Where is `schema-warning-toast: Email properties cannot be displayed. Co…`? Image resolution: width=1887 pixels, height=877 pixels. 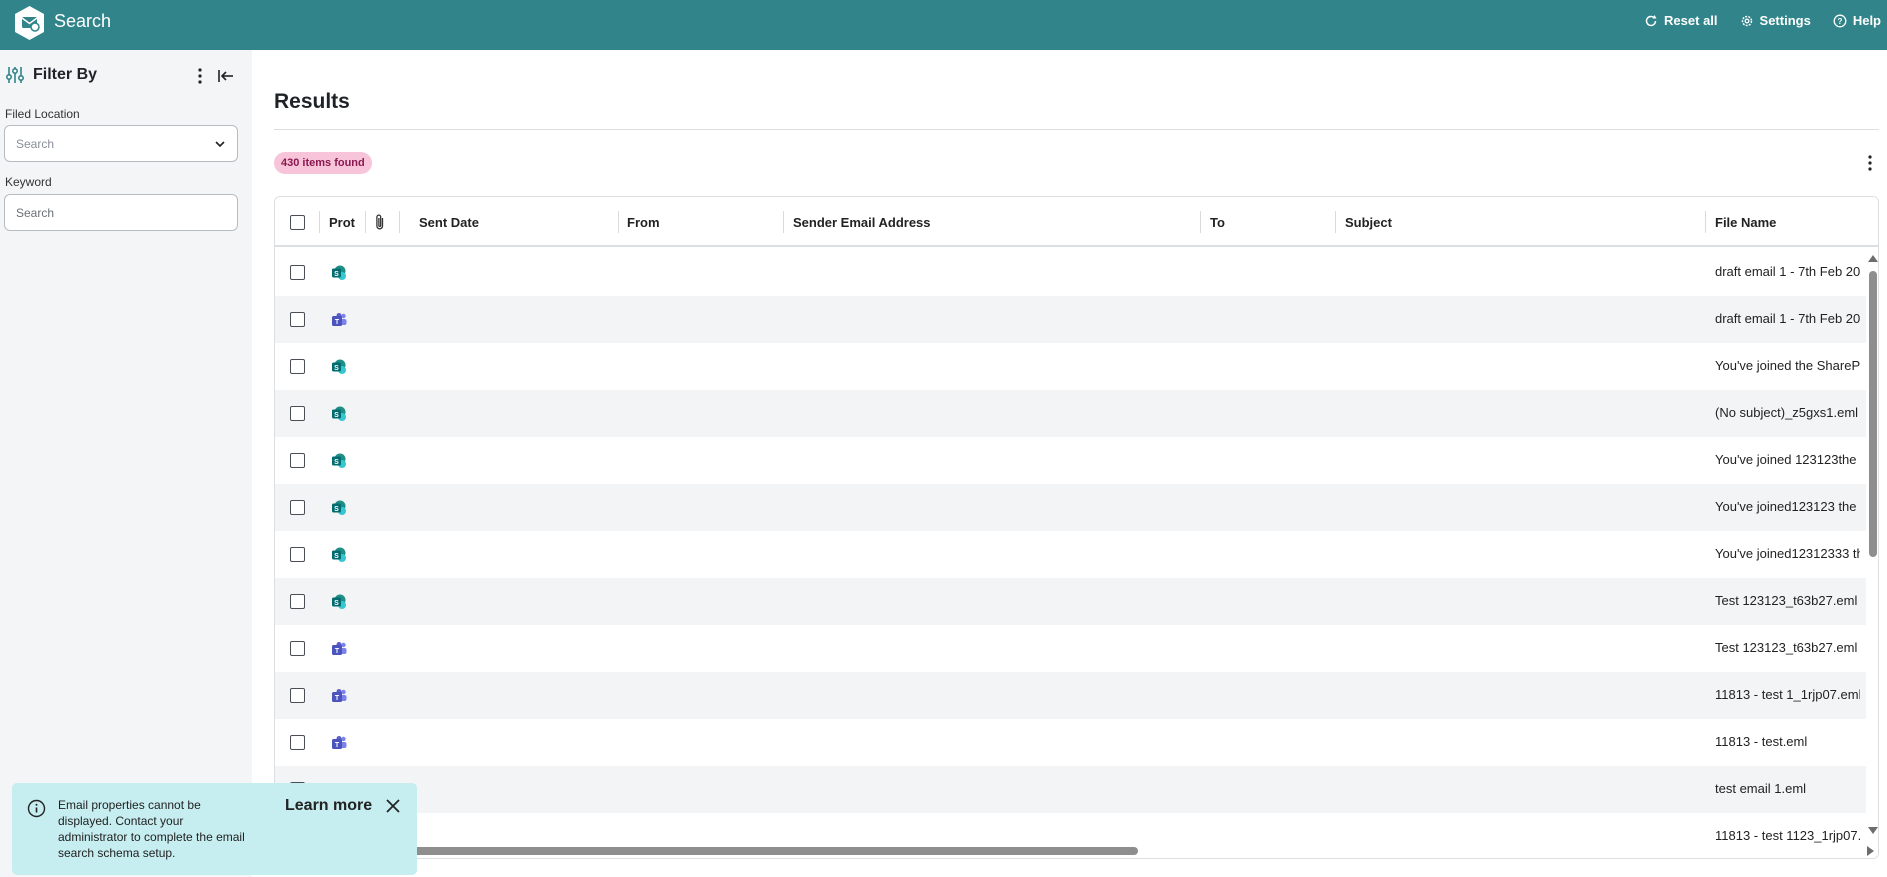 schema-warning-toast: Email properties cannot be displayed. Co… is located at coordinates (214, 829).